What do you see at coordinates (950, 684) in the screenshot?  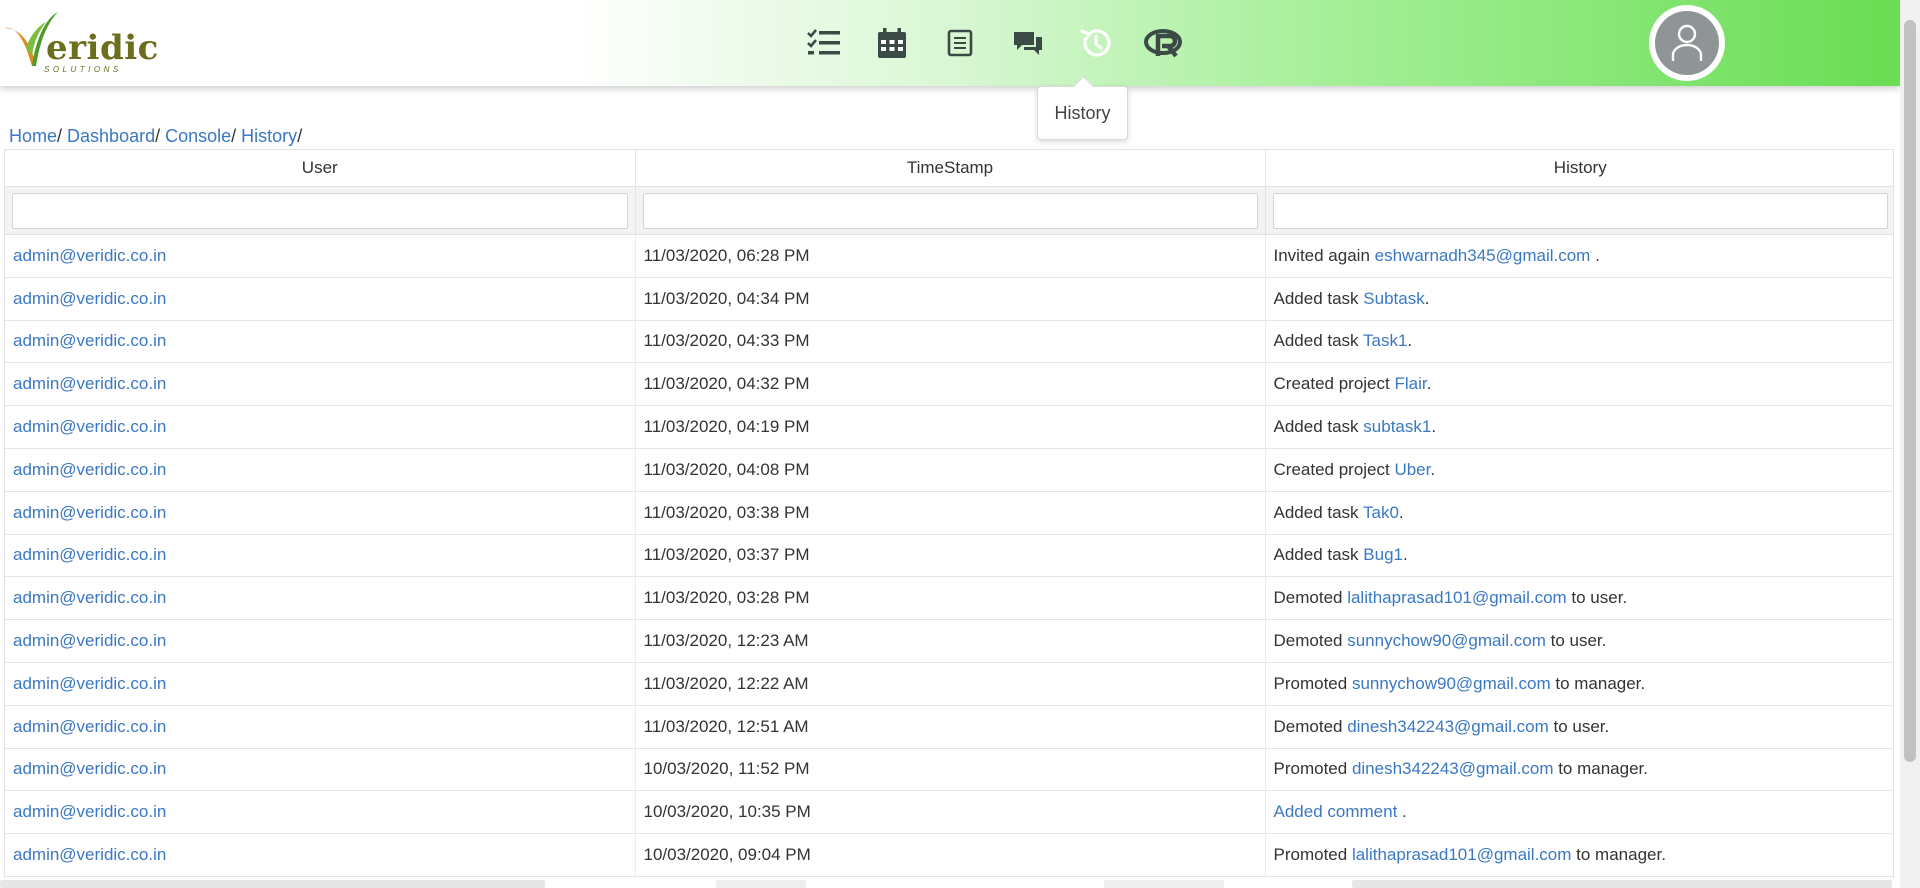 I see `timestamp-cell: 11/03/2020, 12:22 AM` at bounding box center [950, 684].